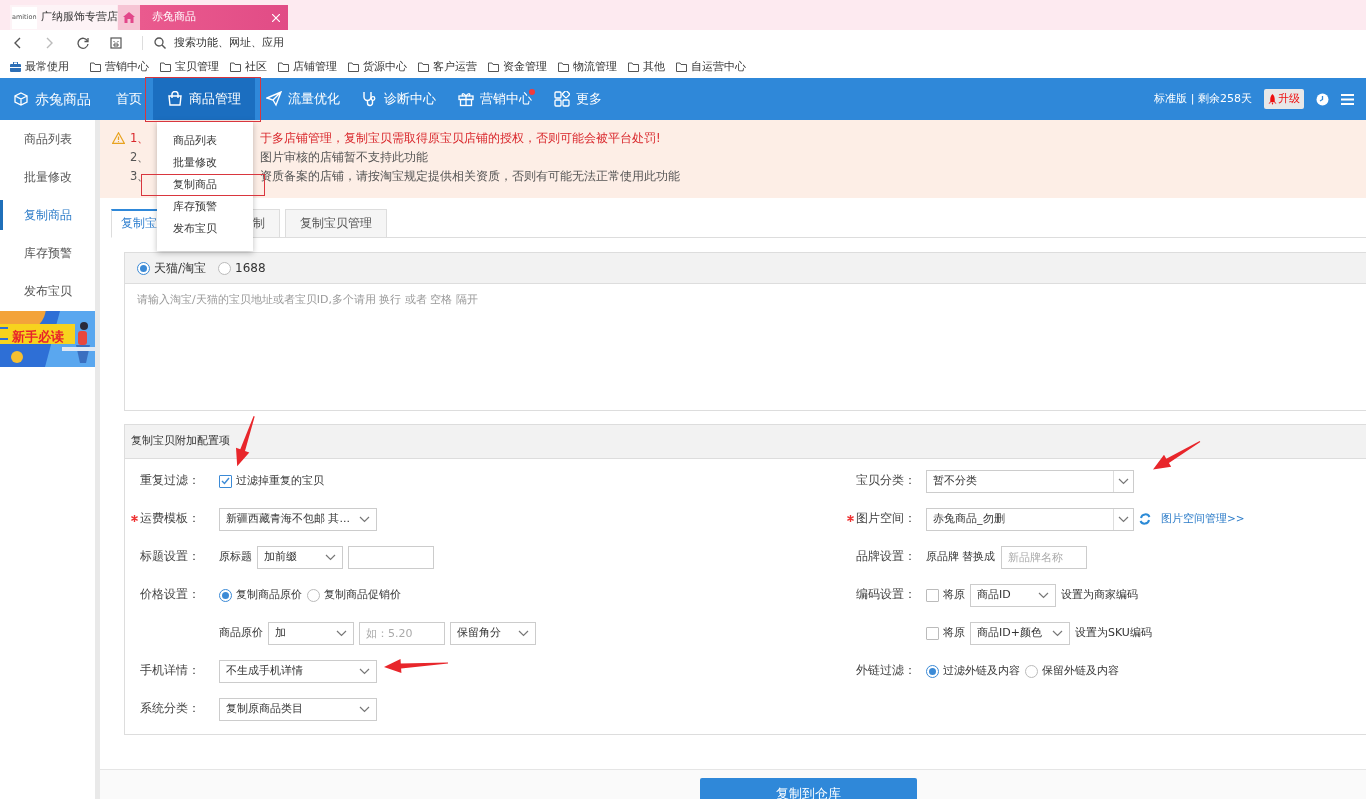  Describe the element at coordinates (362, 594) in the screenshot. I see `radio-label: 复制商品促销价` at that location.